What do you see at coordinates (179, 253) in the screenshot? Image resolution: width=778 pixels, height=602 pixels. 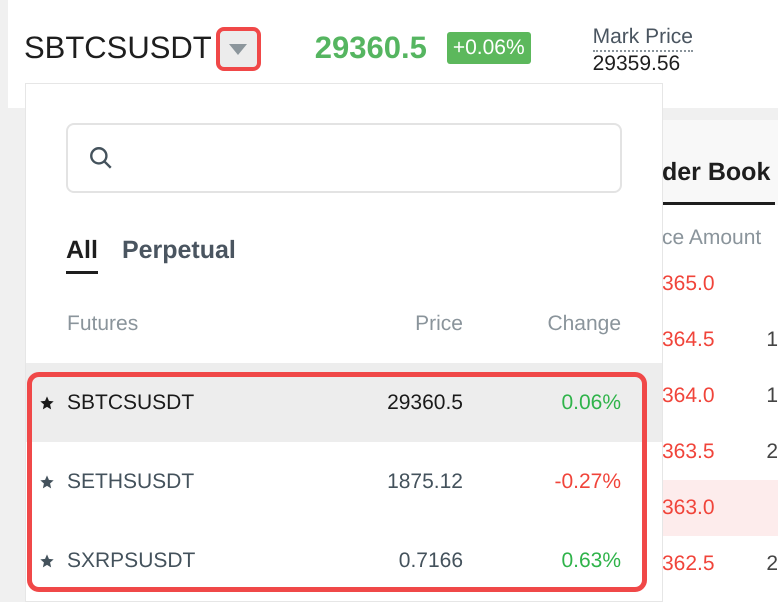 I see `filter-tab: Perpetual` at bounding box center [179, 253].